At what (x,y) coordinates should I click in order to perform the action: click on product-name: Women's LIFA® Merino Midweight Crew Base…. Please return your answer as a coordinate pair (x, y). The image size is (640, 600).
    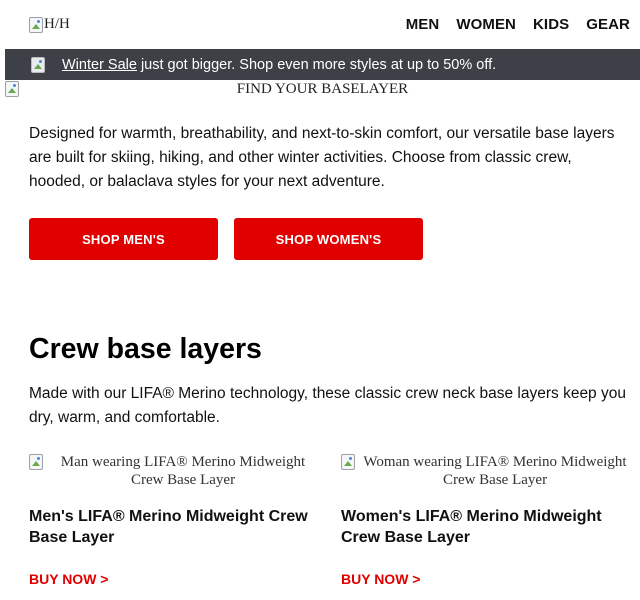
    Looking at the image, I should click on (486, 527).